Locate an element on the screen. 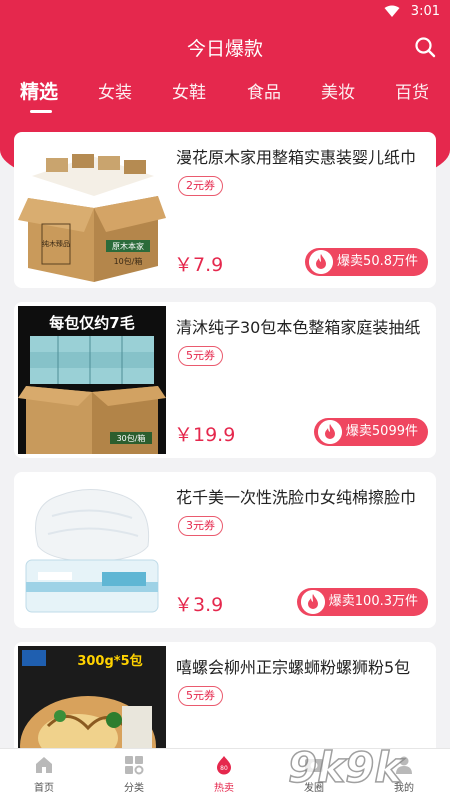  coupon-badge: 3元券 is located at coordinates (200, 526).